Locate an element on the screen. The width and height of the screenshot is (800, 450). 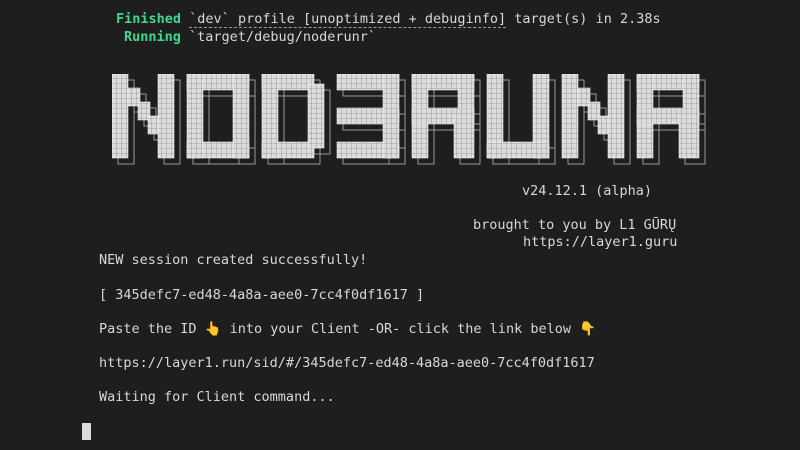
credit-text: brought to you by L1 GŪRŲ is located at coordinates (575, 225).